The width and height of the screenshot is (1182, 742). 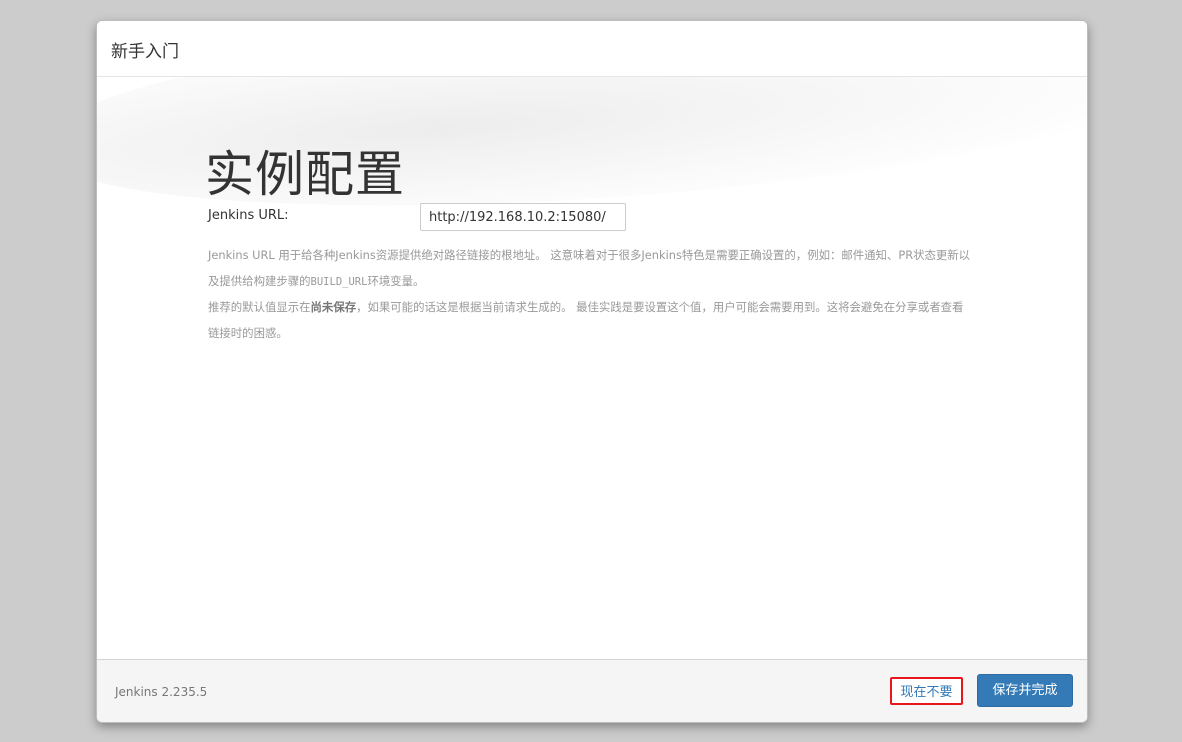 What do you see at coordinates (305, 174) in the screenshot?
I see `page-title: 实例配置` at bounding box center [305, 174].